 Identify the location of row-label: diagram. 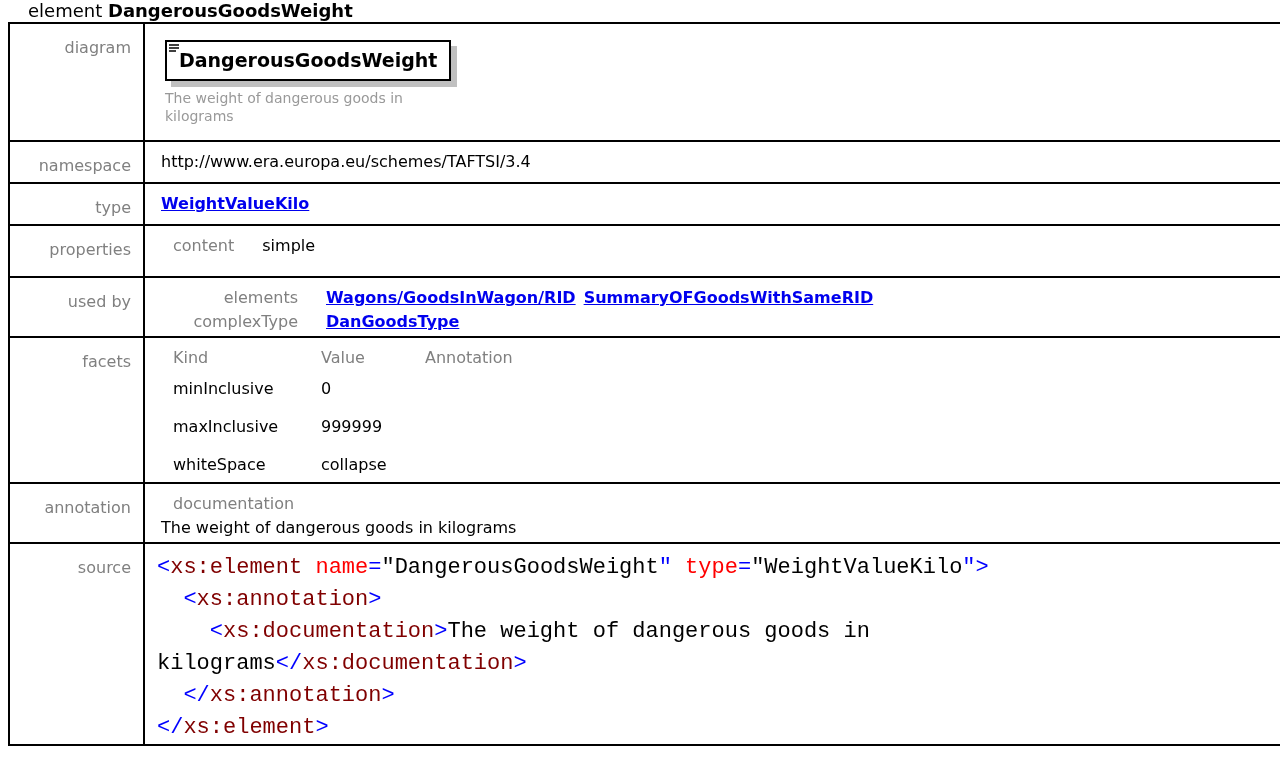
(97, 47).